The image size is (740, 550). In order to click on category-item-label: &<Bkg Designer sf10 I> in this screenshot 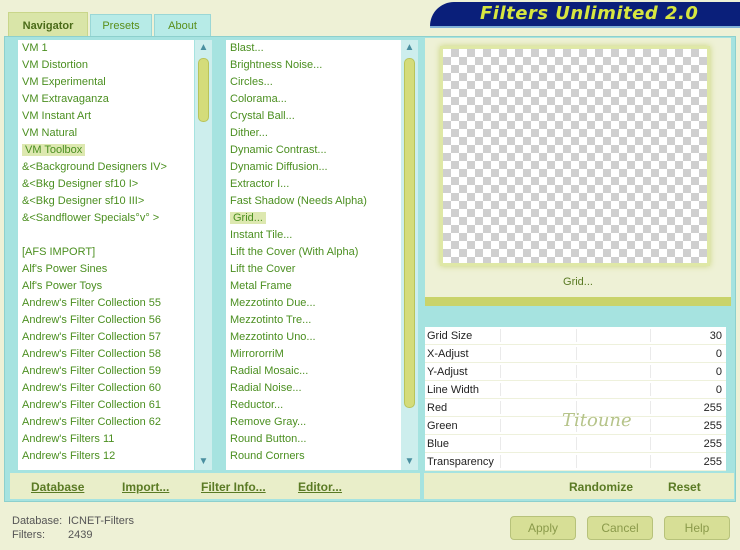, I will do `click(80, 184)`.